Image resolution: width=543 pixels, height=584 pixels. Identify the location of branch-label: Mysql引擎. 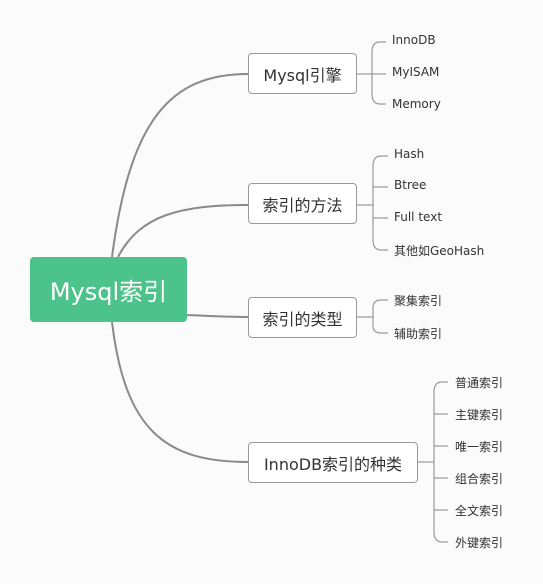
(302, 75).